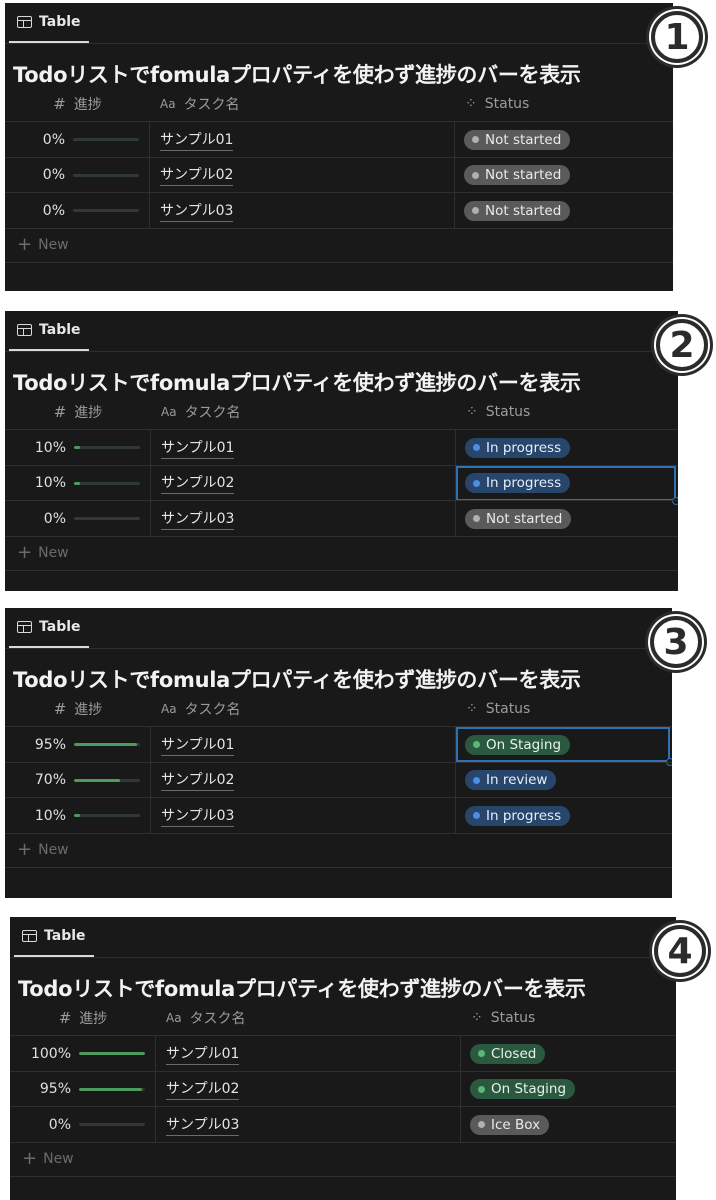 Image resolution: width=716 pixels, height=1200 pixels. What do you see at coordinates (510, 1124) in the screenshot?
I see `status-badge: Ice Box` at bounding box center [510, 1124].